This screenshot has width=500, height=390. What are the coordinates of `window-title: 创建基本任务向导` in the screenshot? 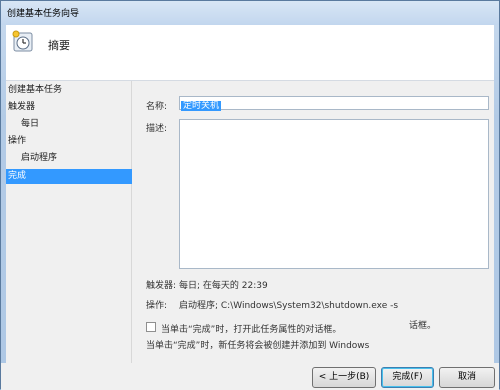 It's located at (43, 14).